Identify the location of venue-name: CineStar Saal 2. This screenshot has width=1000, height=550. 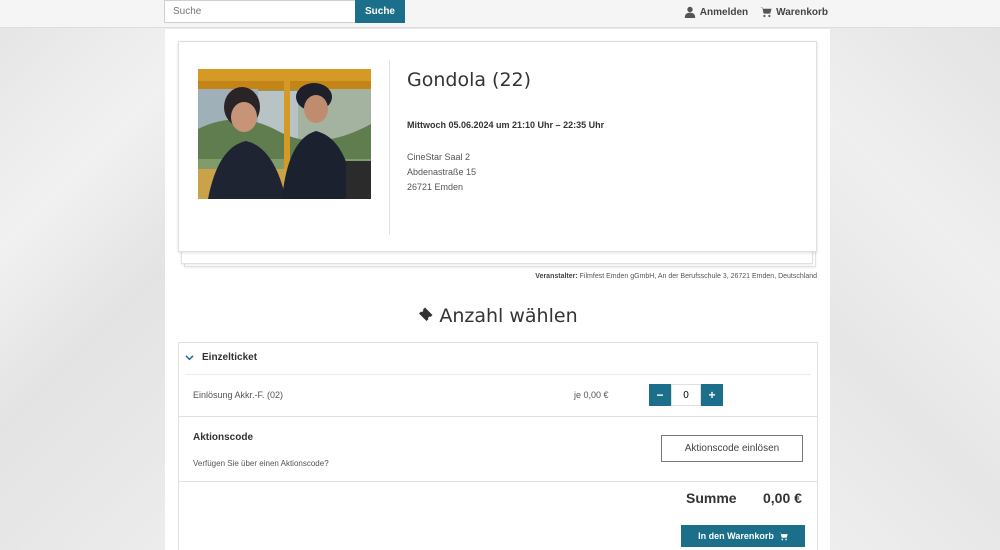
(439, 157).